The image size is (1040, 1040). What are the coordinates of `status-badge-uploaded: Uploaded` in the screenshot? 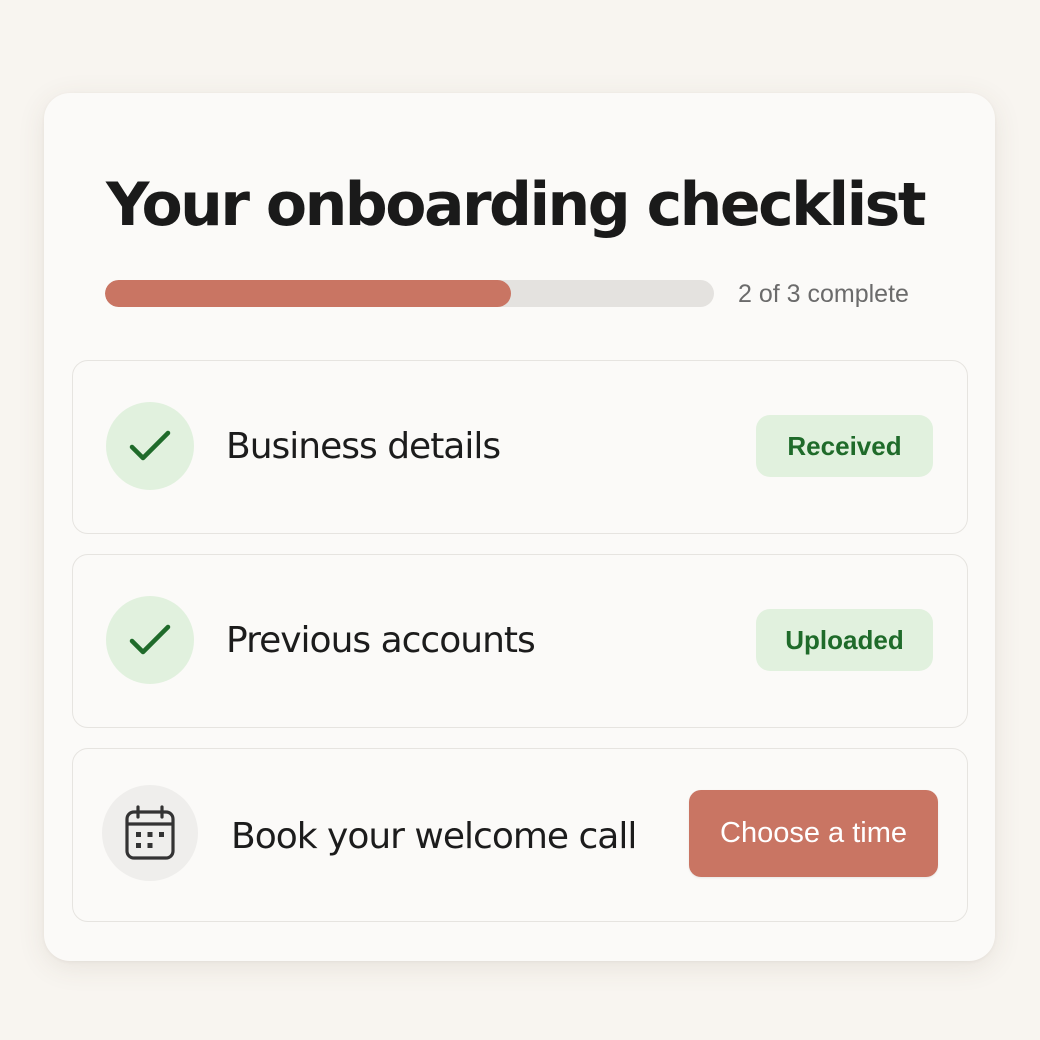 It's located at (844, 640).